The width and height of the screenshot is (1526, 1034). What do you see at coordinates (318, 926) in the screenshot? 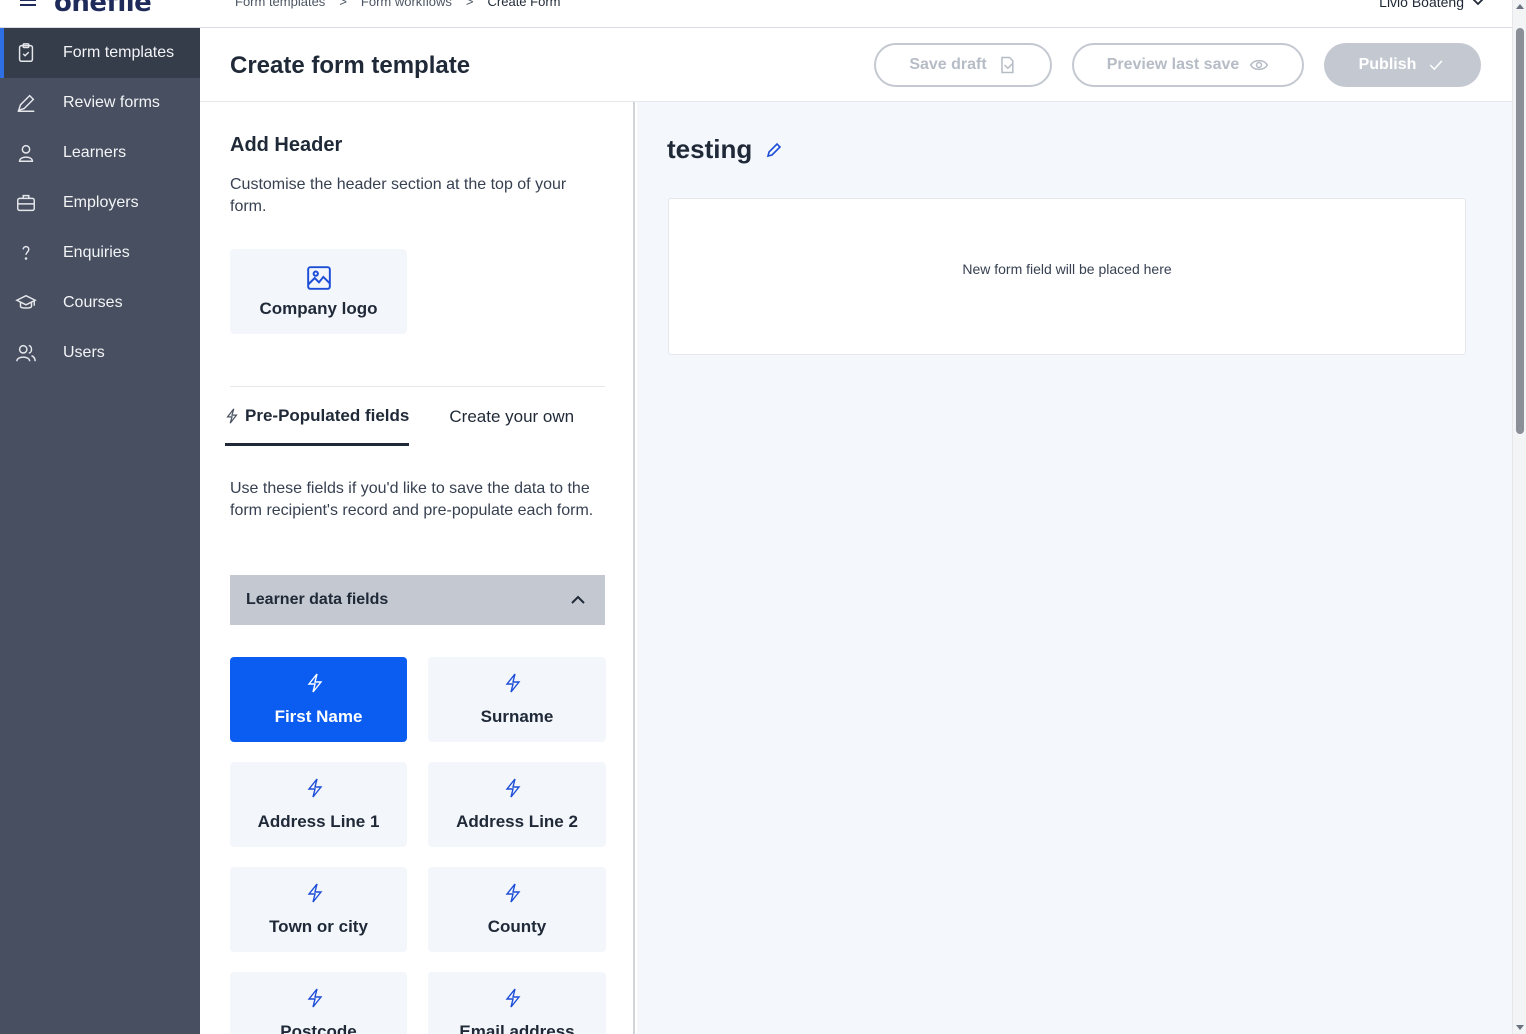
I see `field-card-label: Town or city` at bounding box center [318, 926].